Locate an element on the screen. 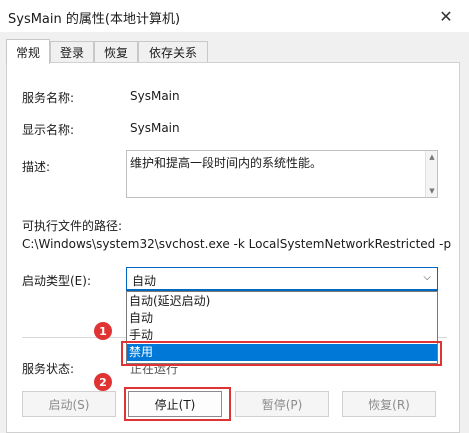  step-2-badge: 2 is located at coordinates (103, 382).